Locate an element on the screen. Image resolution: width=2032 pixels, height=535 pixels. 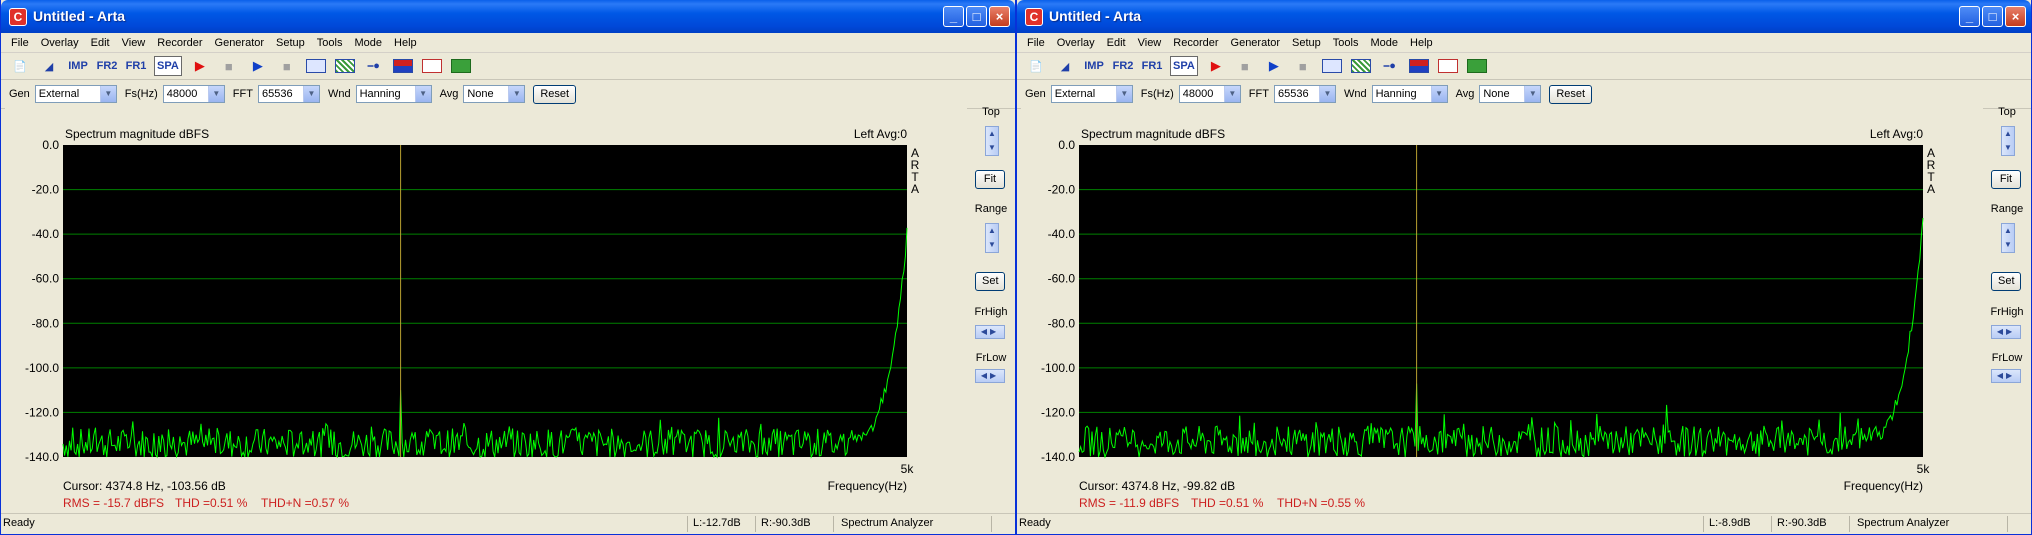
maximize-button: □ is located at coordinates (1992, 16).